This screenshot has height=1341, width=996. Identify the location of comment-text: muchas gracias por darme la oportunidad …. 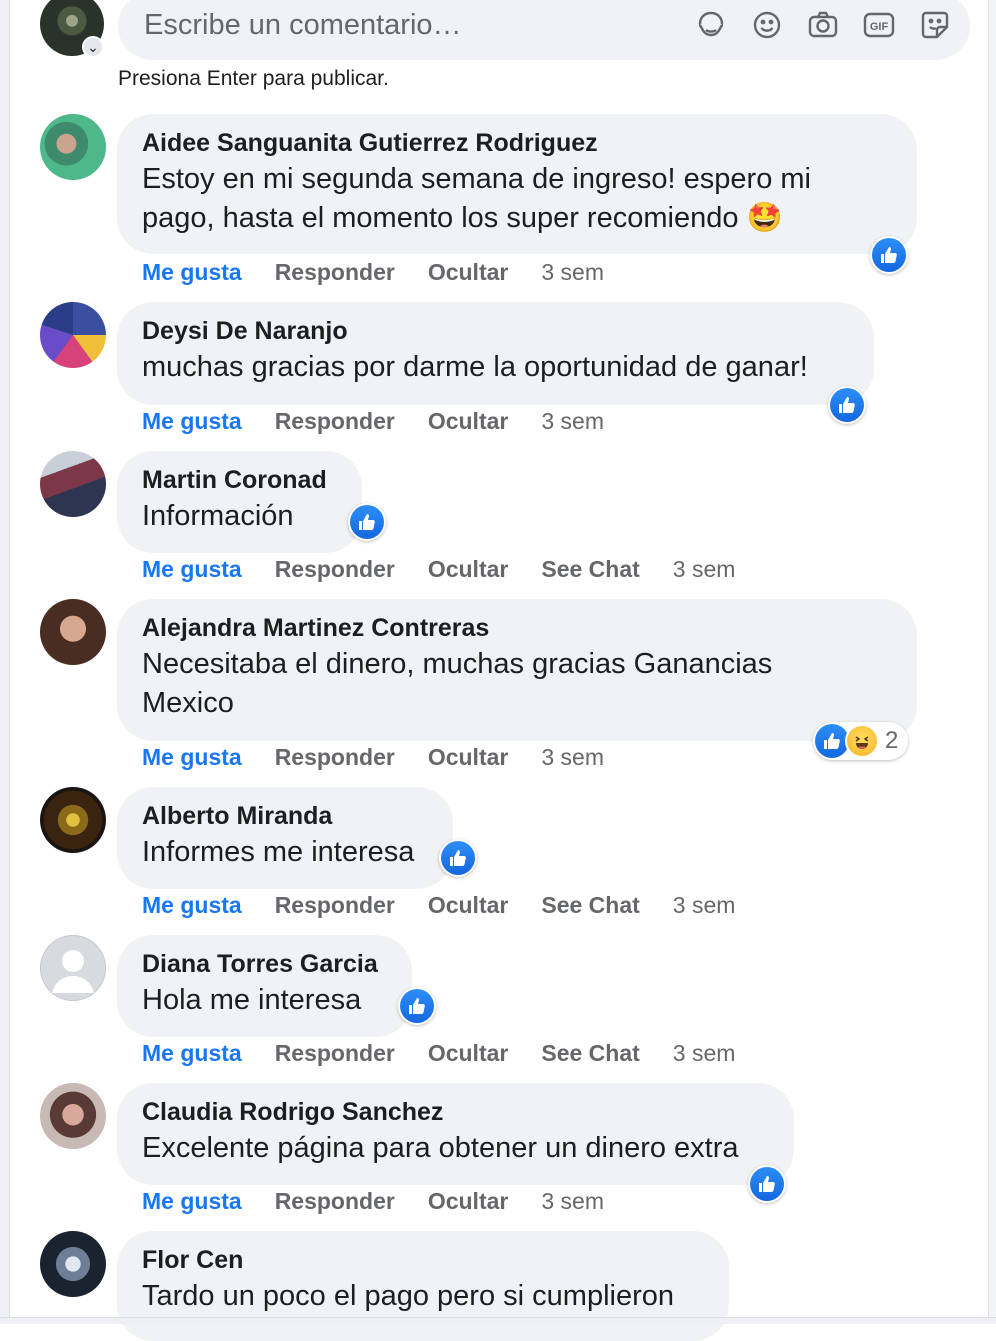
(475, 367).